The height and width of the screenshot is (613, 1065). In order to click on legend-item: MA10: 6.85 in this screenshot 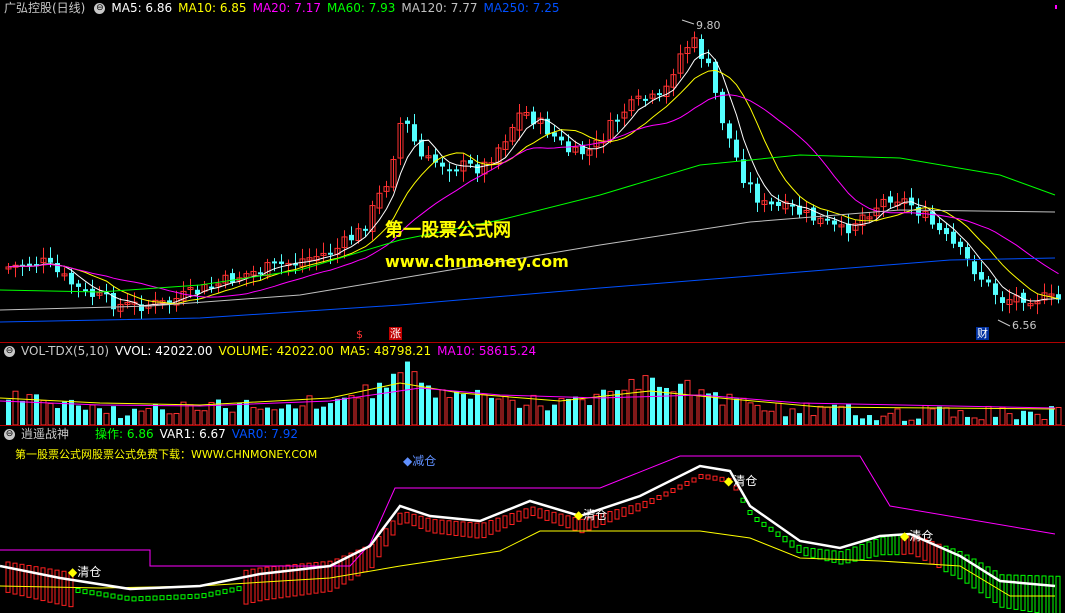, I will do `click(212, 8)`.